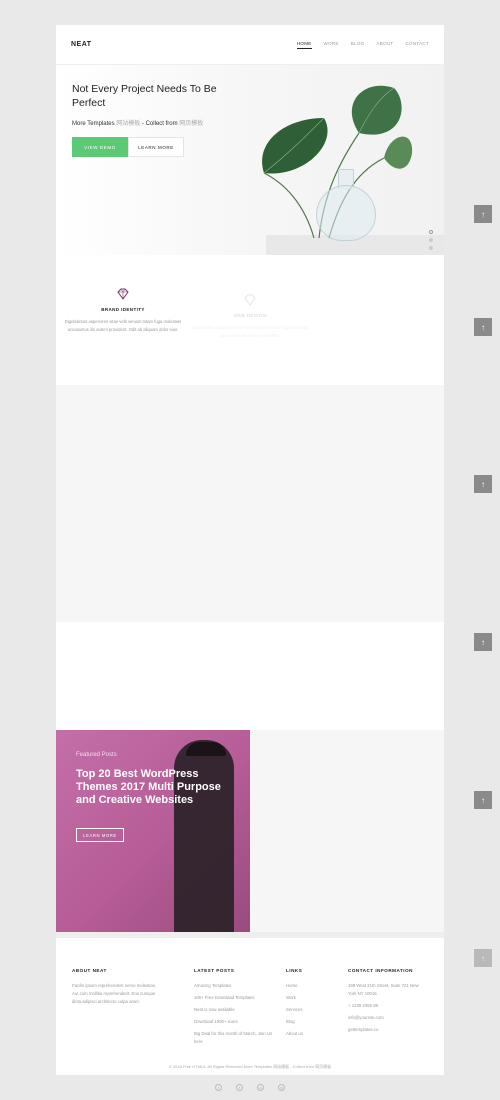 Image resolution: width=500 pixels, height=1100 pixels. Describe the element at coordinates (311, 1022) in the screenshot. I see `footer-link-blog: Blog` at that location.